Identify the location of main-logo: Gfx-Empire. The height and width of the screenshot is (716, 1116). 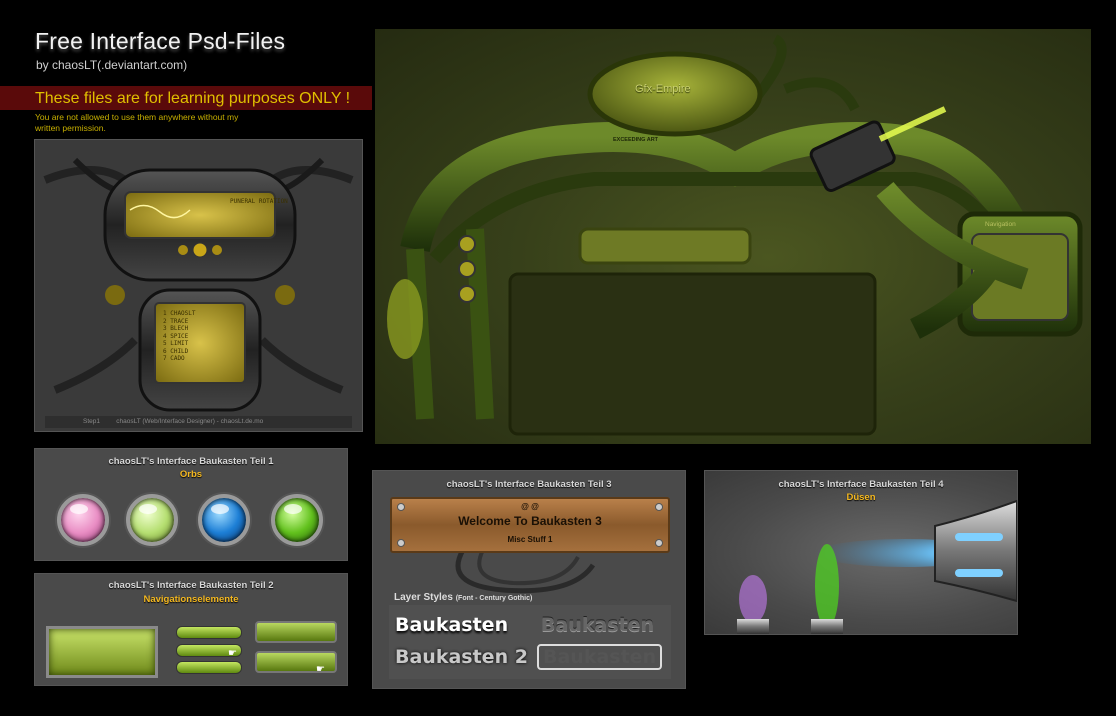
(663, 89).